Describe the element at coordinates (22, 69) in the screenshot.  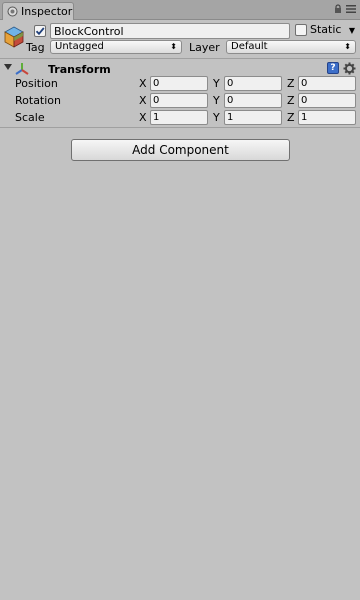
I see `transform-icon` at that location.